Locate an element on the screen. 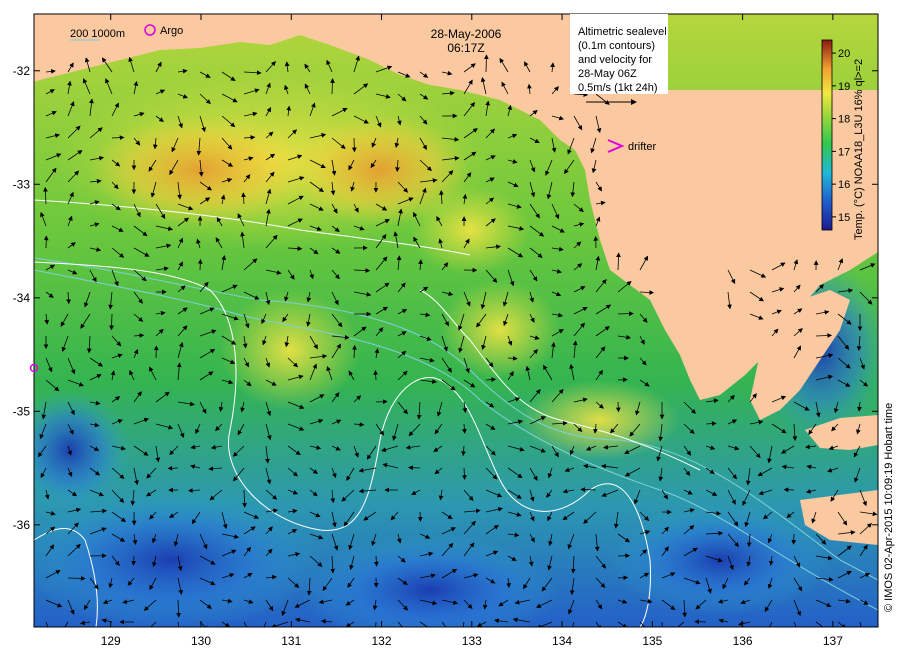  info-line-5: 0.5m/s (1kt 24h) is located at coordinates (617, 88).